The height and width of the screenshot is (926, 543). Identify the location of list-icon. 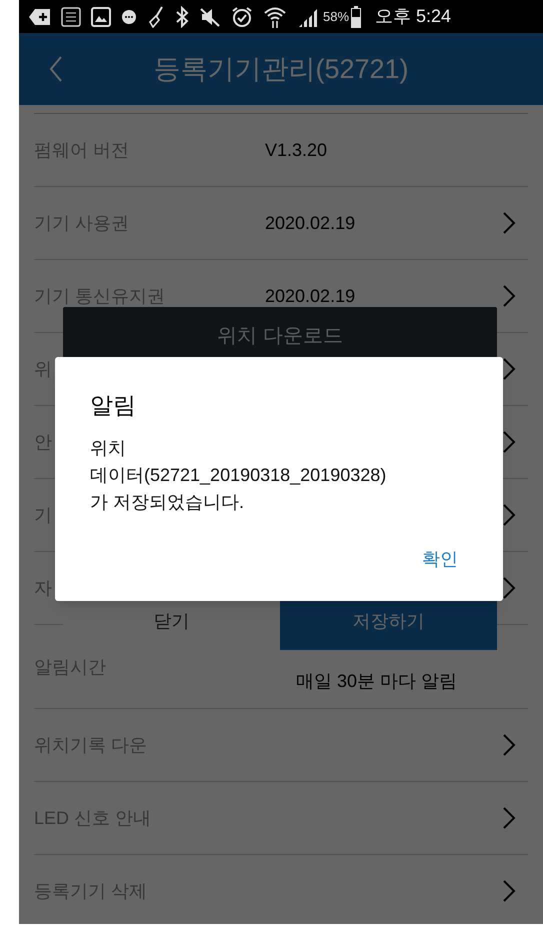
(71, 16).